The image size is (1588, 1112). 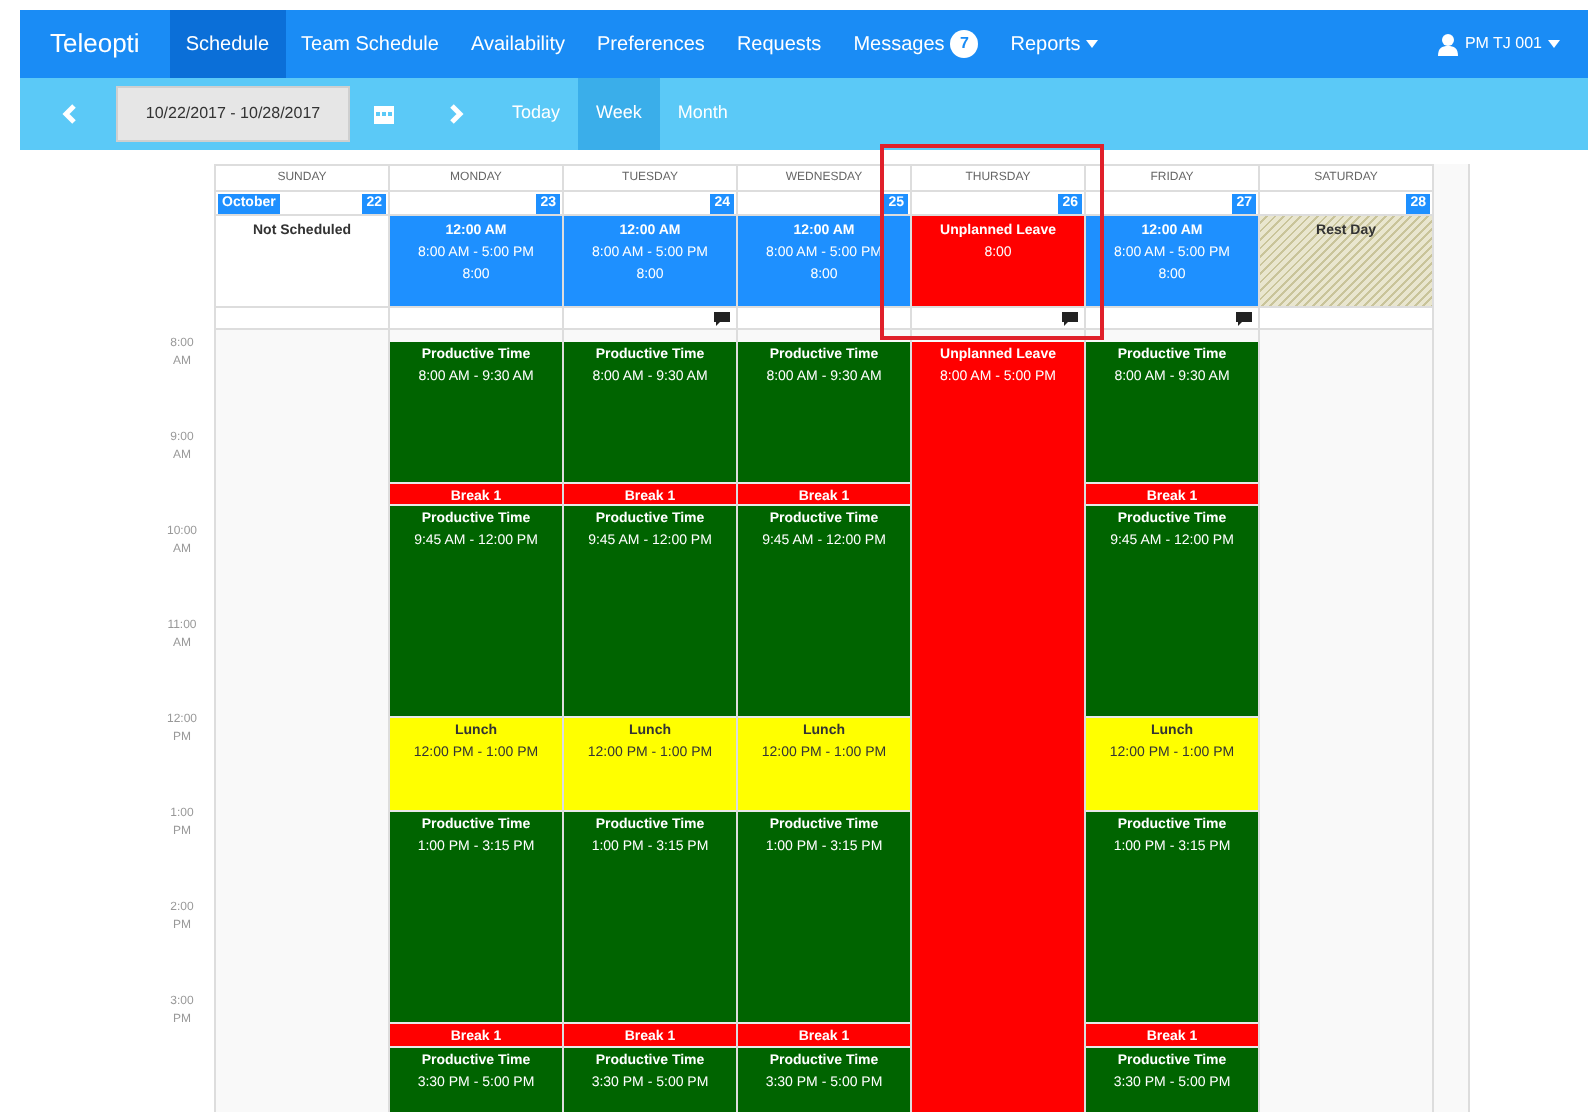 I want to click on user-menu: PM TJ 001, so click(x=1513, y=44).